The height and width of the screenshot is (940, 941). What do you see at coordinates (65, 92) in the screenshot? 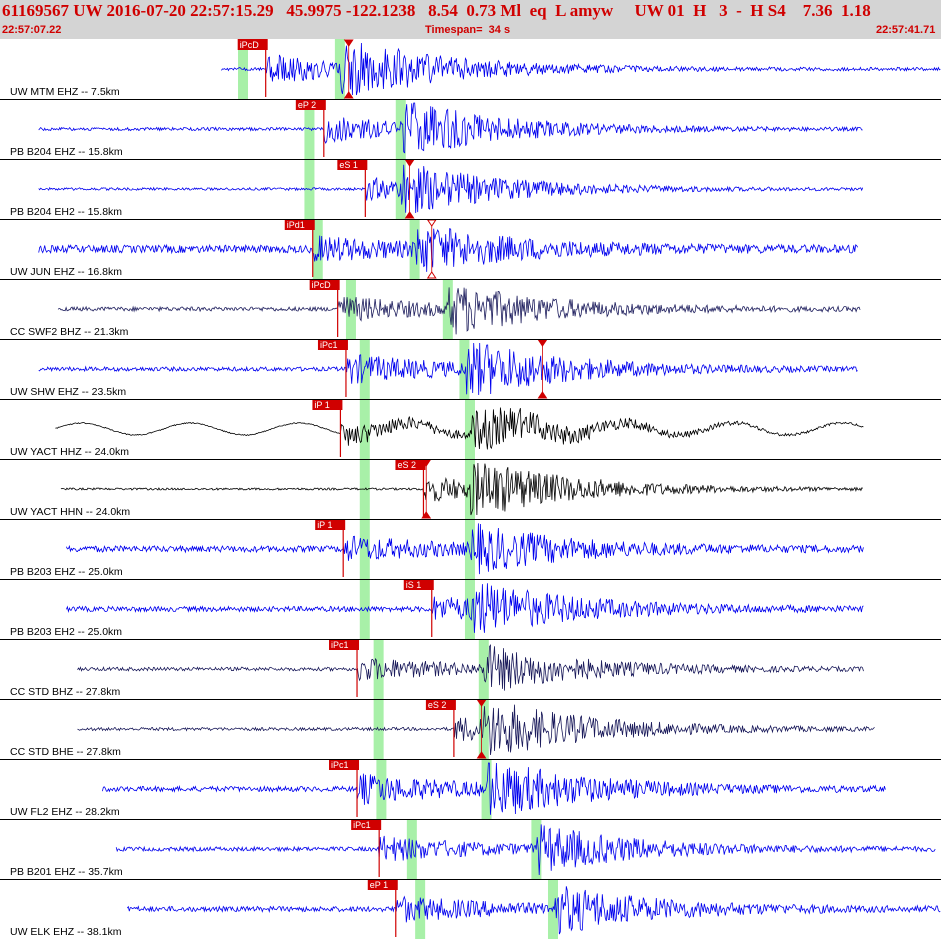
I see `trace-label: UW MTM EHZ -- 7.5km` at bounding box center [65, 92].